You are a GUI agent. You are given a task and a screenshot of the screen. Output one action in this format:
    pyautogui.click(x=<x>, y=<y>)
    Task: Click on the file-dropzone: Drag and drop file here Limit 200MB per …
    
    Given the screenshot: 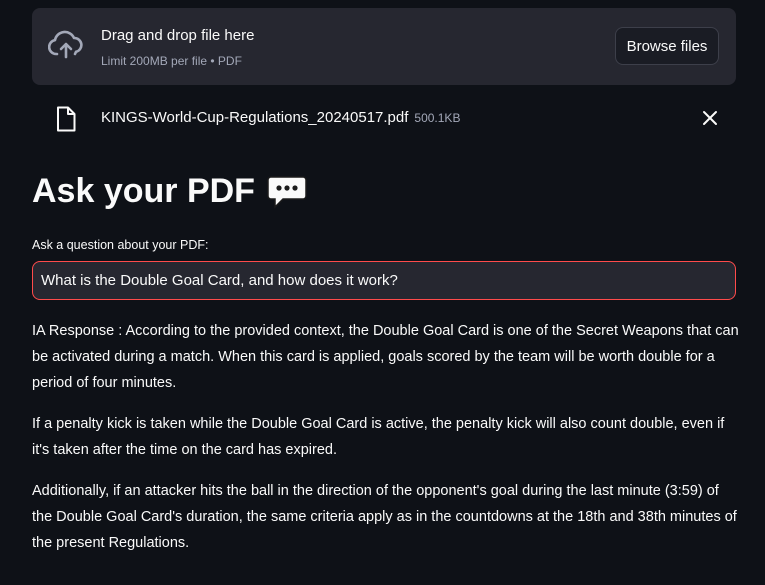 What is the action you would take?
    pyautogui.click(x=384, y=46)
    